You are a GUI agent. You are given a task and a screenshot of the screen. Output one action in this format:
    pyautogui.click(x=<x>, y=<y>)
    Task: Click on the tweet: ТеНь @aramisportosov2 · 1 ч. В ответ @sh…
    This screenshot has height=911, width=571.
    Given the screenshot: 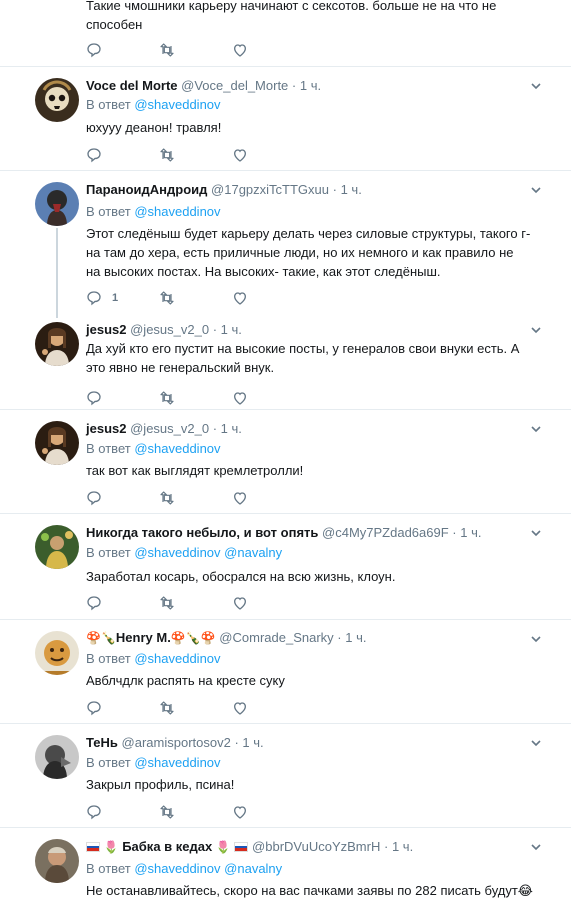 What is the action you would take?
    pyautogui.click(x=285, y=776)
    